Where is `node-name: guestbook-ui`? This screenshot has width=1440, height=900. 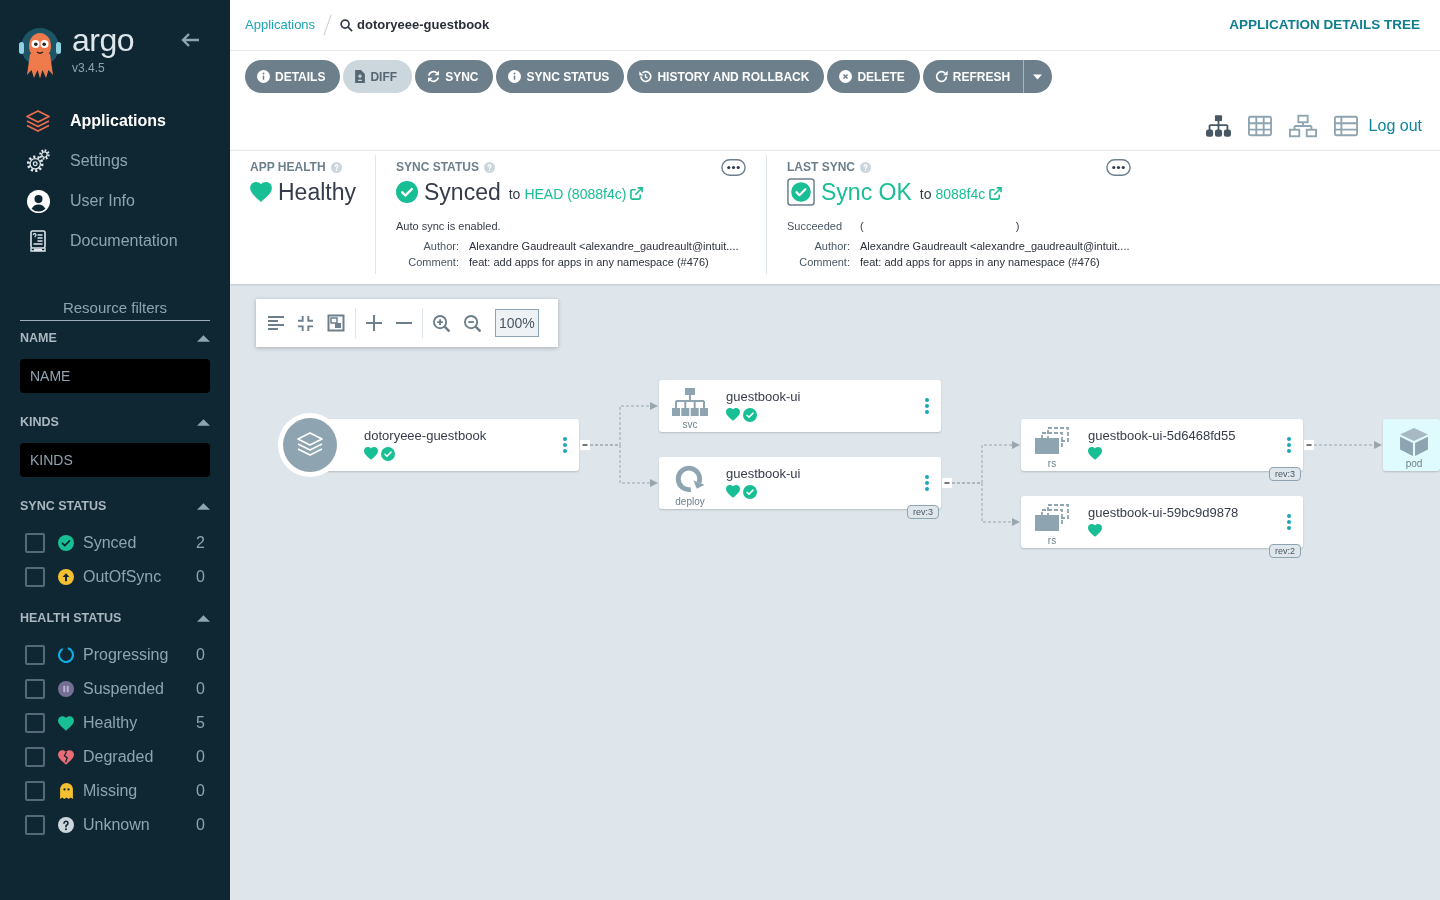 node-name: guestbook-ui is located at coordinates (764, 473).